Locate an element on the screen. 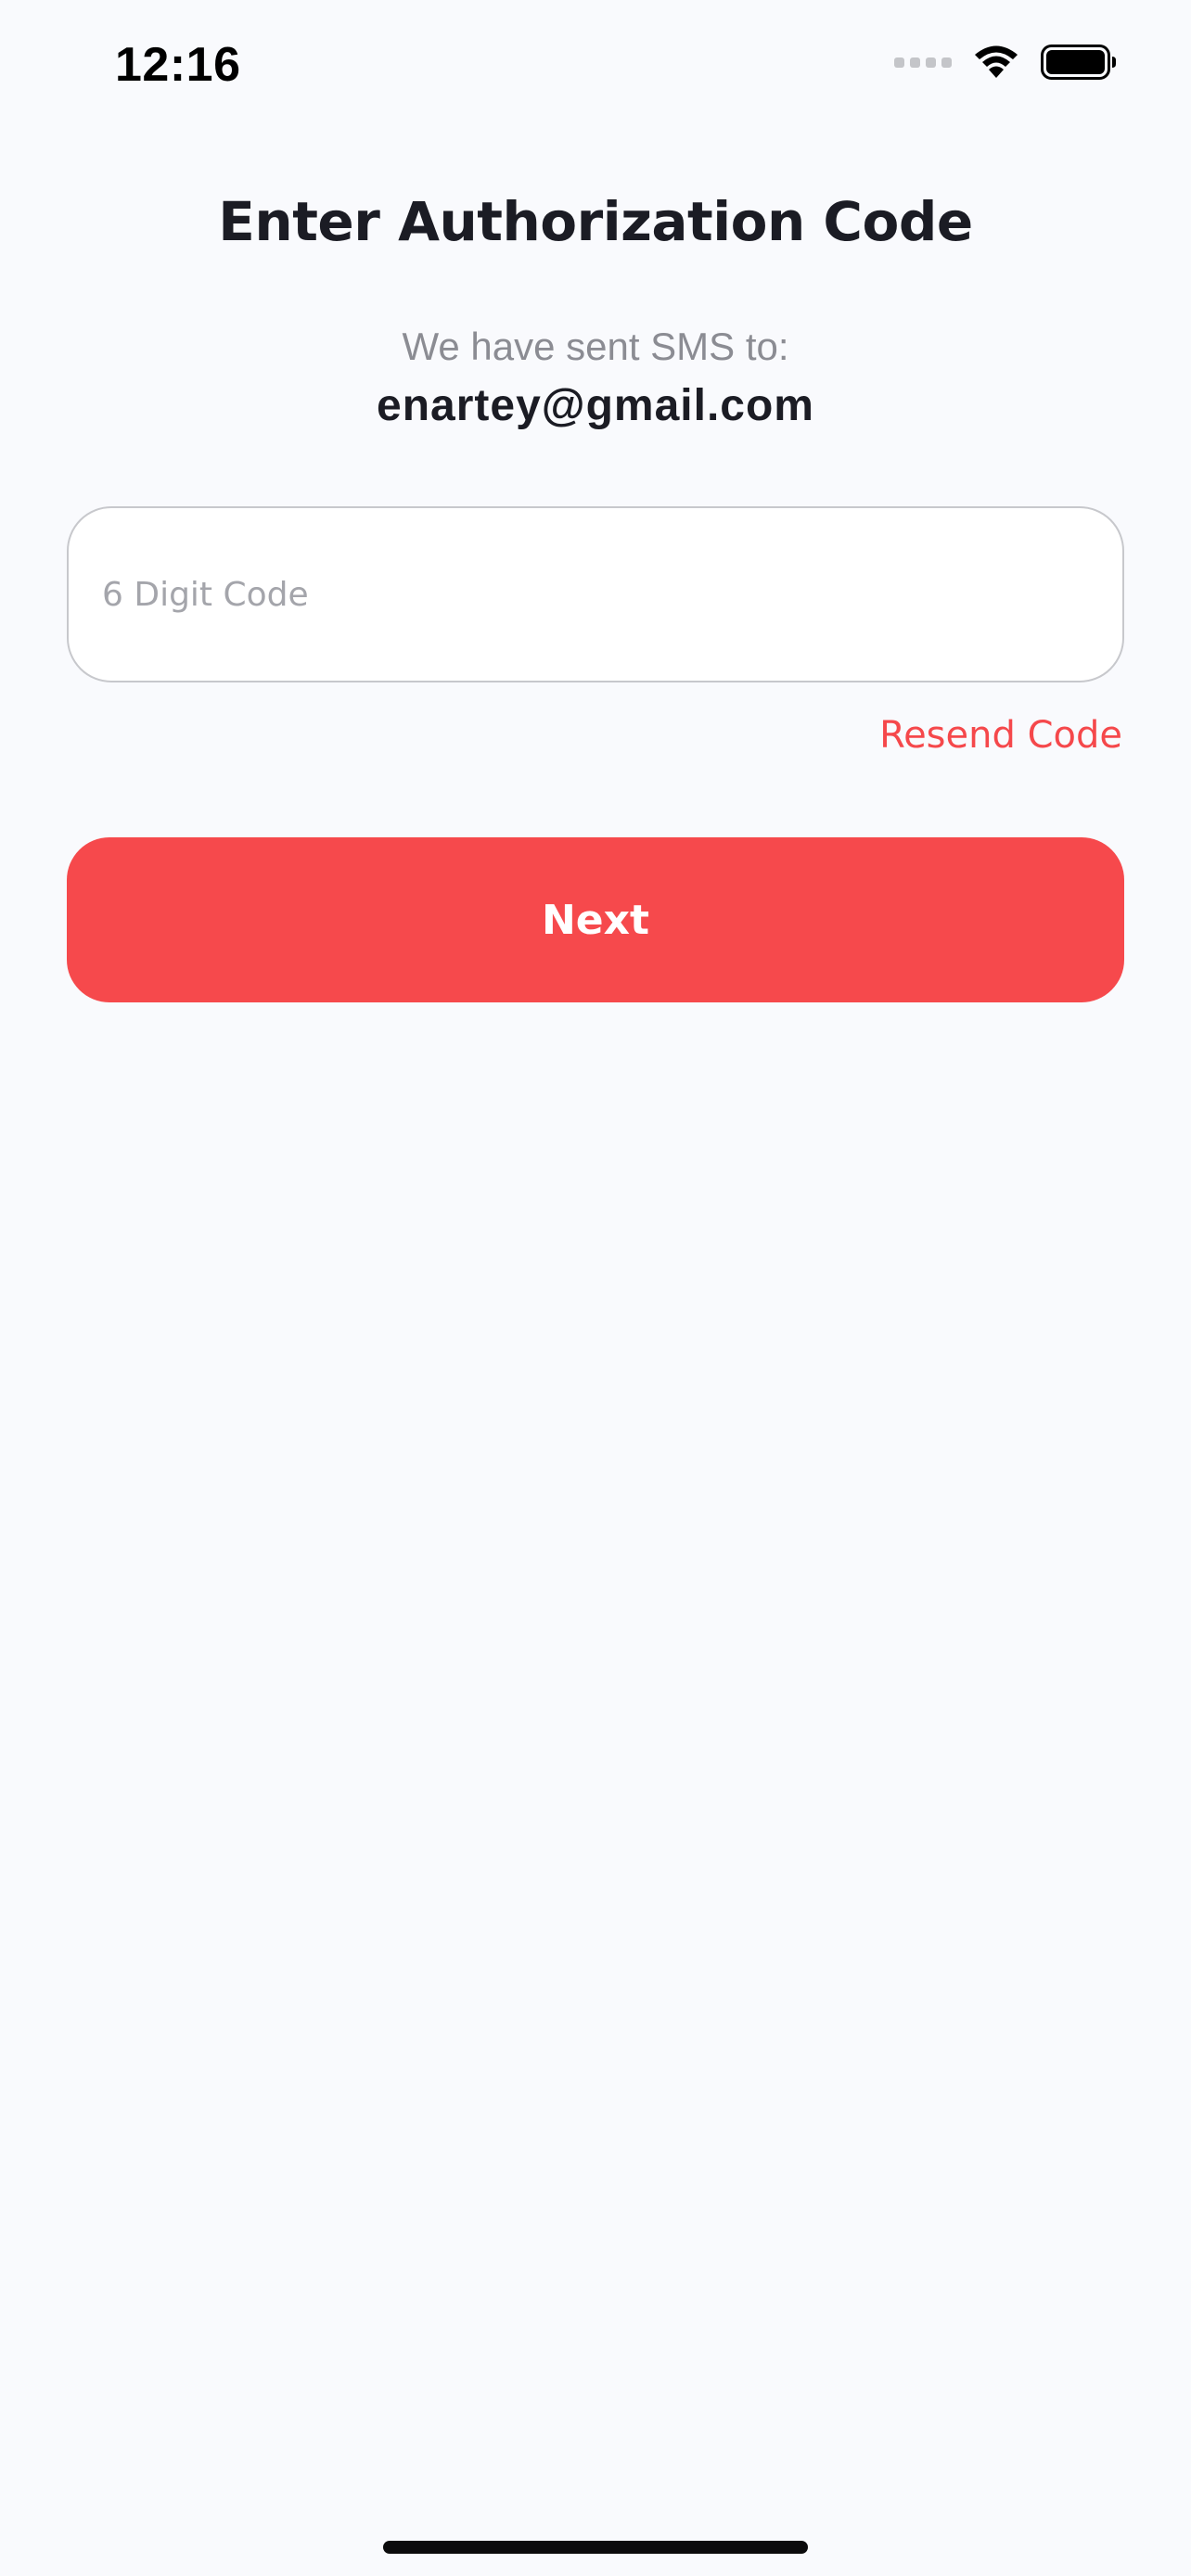  status-bar: 12:16 is located at coordinates (595, 65).